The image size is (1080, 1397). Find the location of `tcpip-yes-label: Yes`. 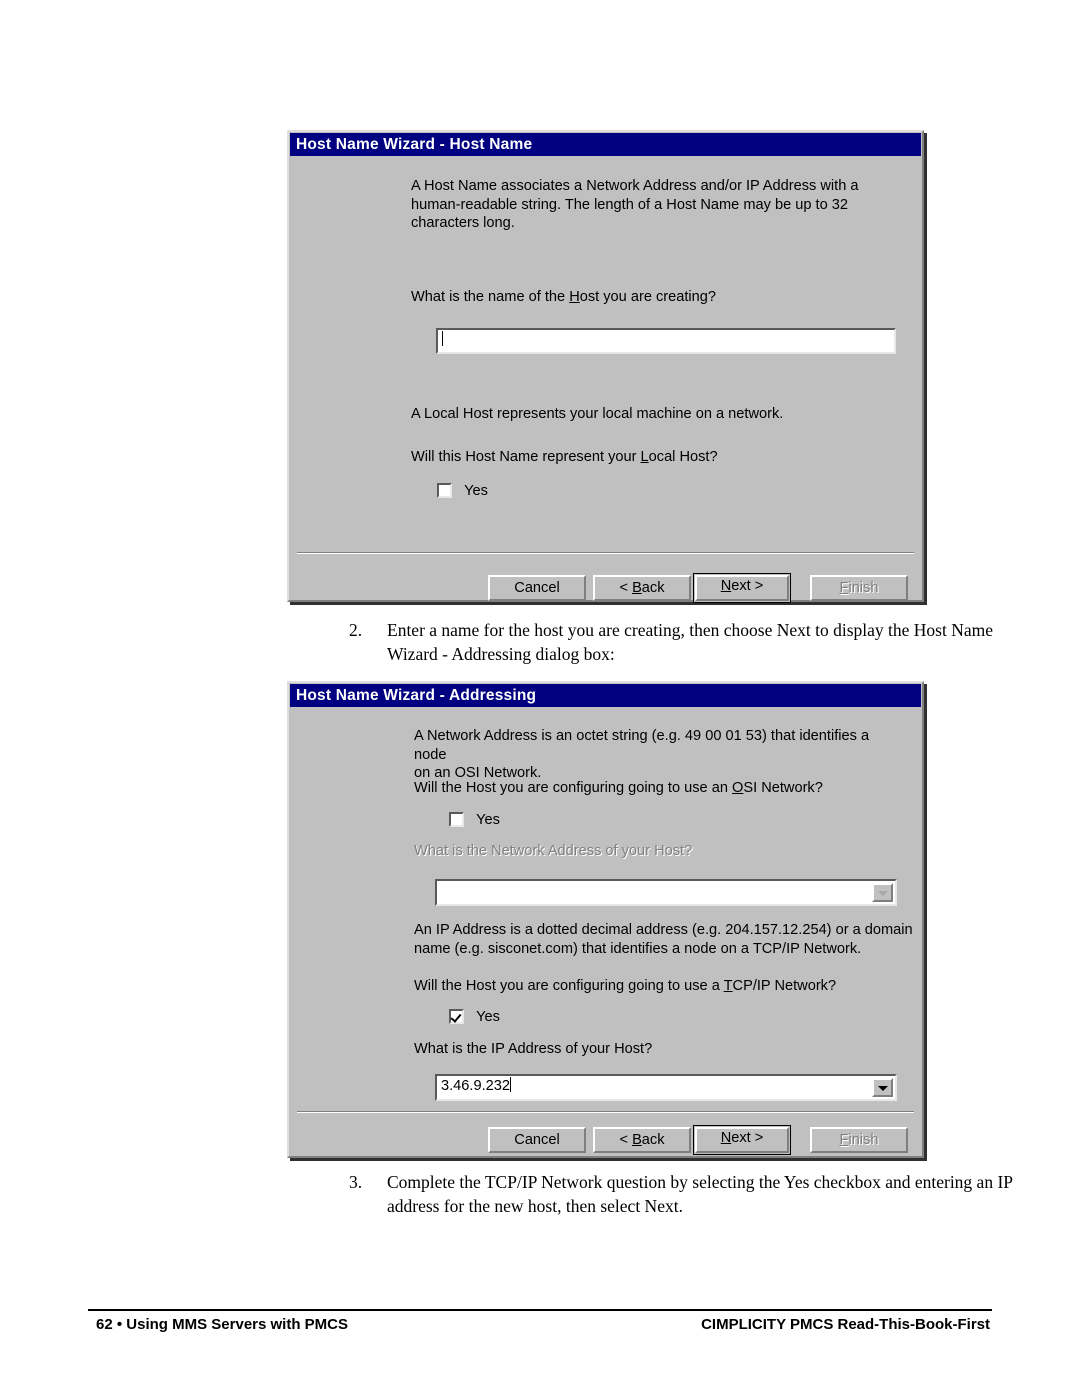

tcpip-yes-label: Yes is located at coordinates (488, 1017).